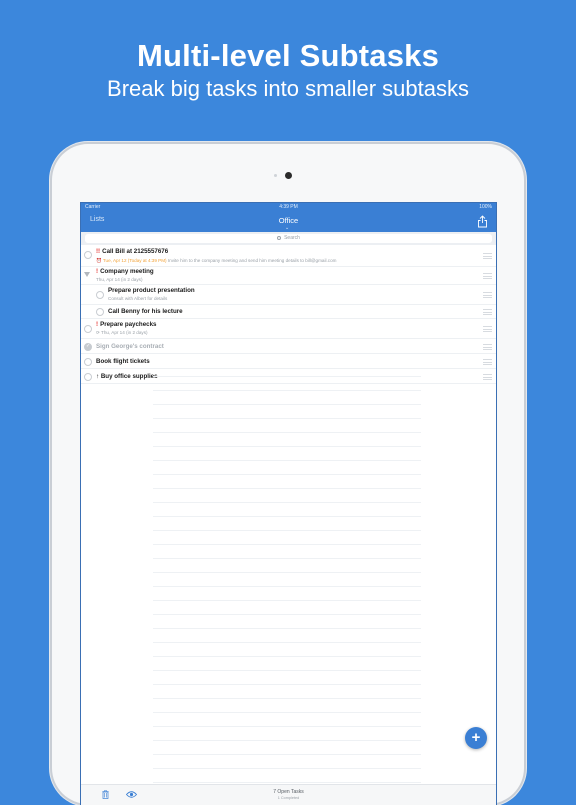 Image resolution: width=576 pixels, height=805 pixels. What do you see at coordinates (145, 311) in the screenshot?
I see `task-title: Call Benny for his lecture` at bounding box center [145, 311].